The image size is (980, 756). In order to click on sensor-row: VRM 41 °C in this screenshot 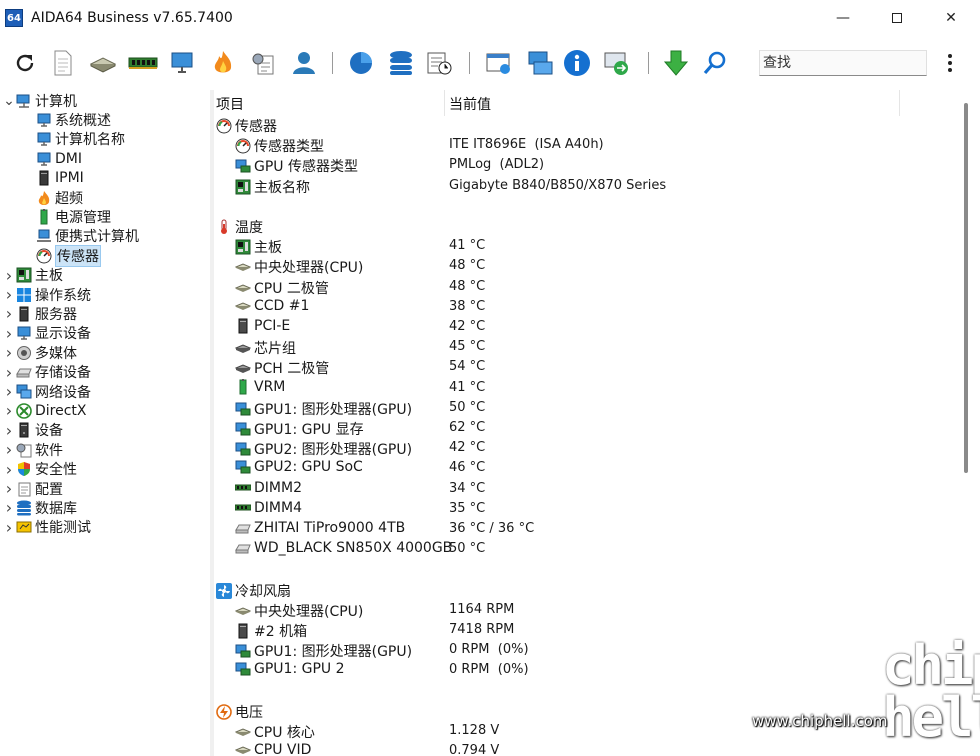, I will do `click(584, 388)`.